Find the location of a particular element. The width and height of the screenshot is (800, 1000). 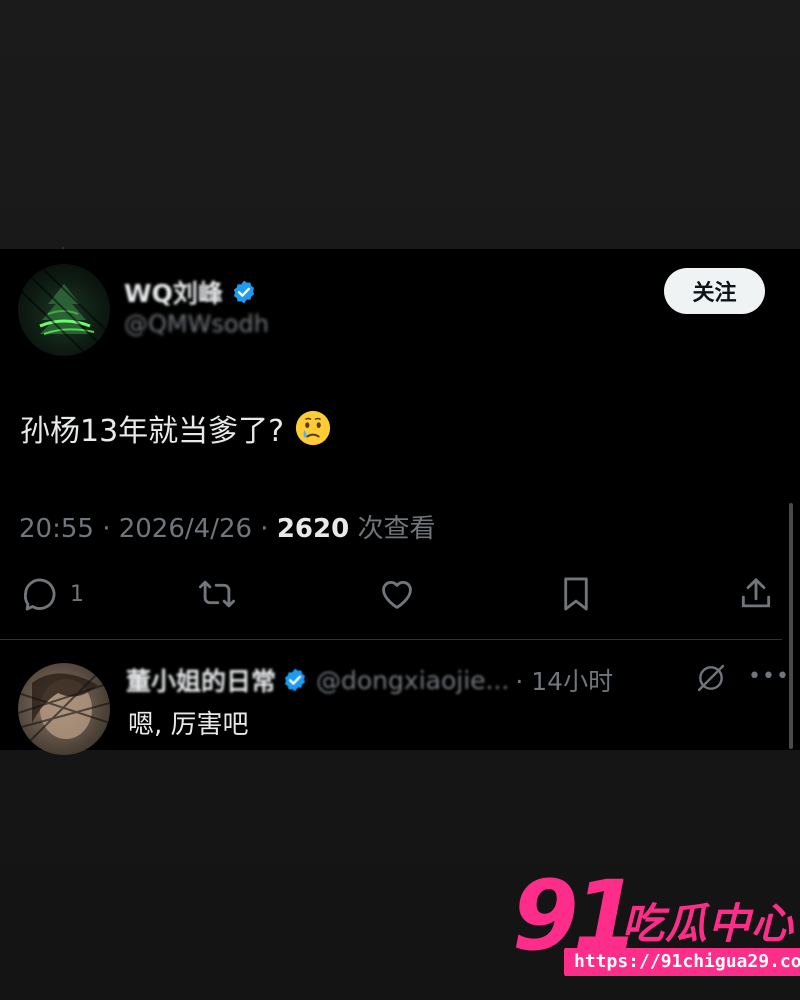

reply-avatar is located at coordinates (64, 709).